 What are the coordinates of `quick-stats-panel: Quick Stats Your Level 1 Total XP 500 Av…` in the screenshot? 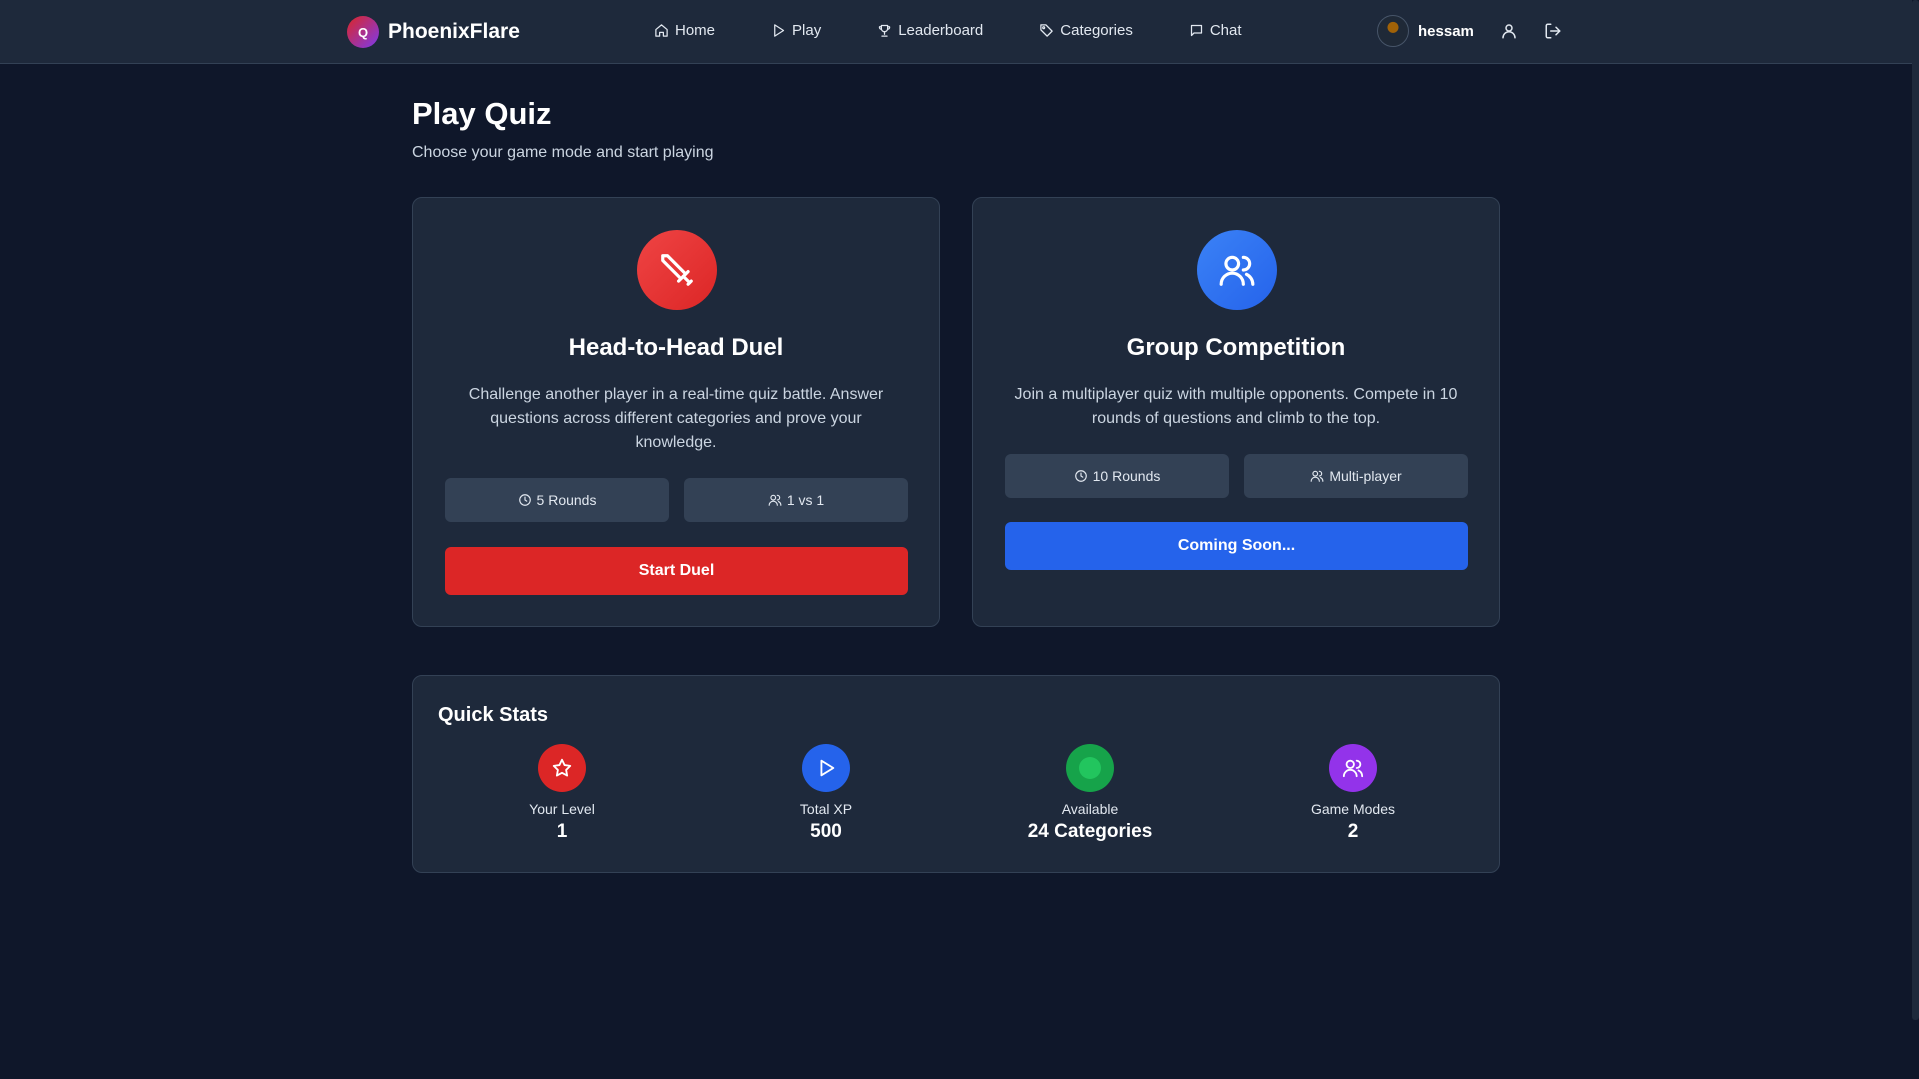 It's located at (956, 774).